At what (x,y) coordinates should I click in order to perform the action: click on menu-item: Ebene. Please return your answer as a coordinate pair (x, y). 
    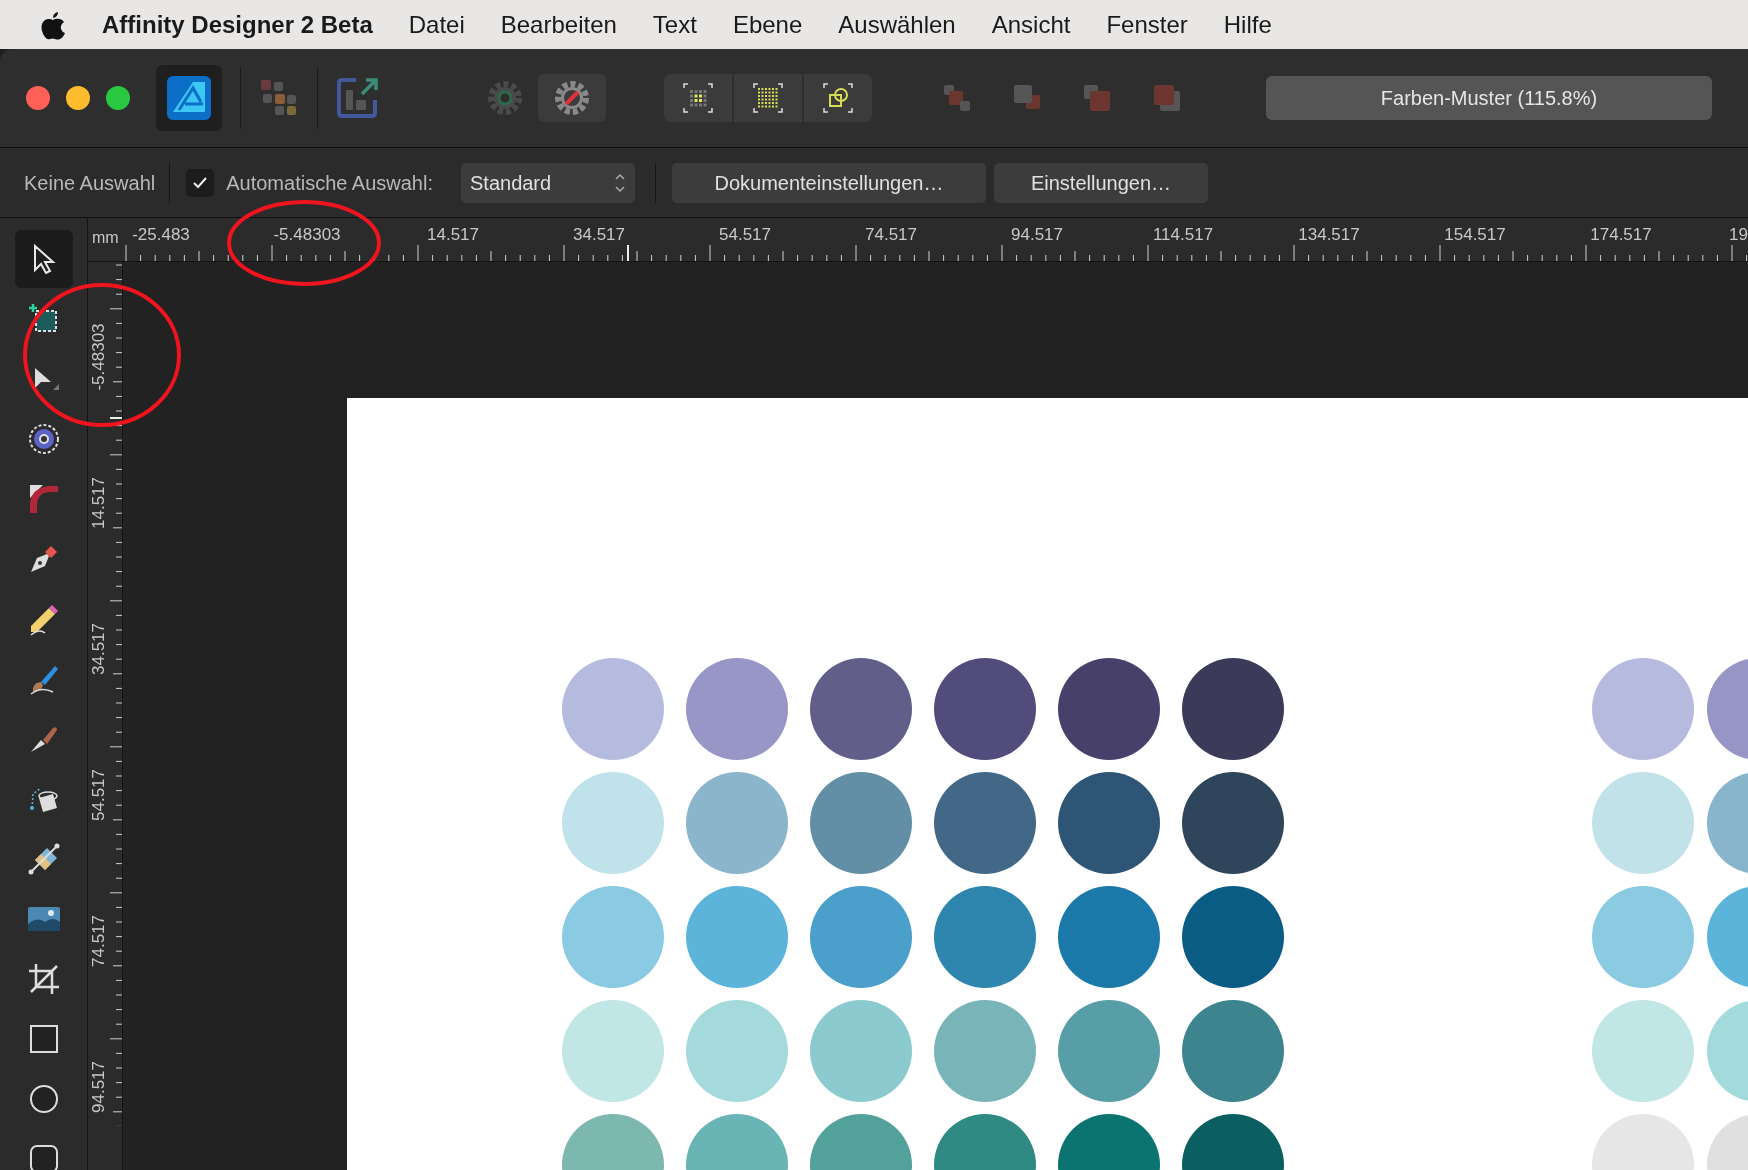
    Looking at the image, I should click on (767, 24).